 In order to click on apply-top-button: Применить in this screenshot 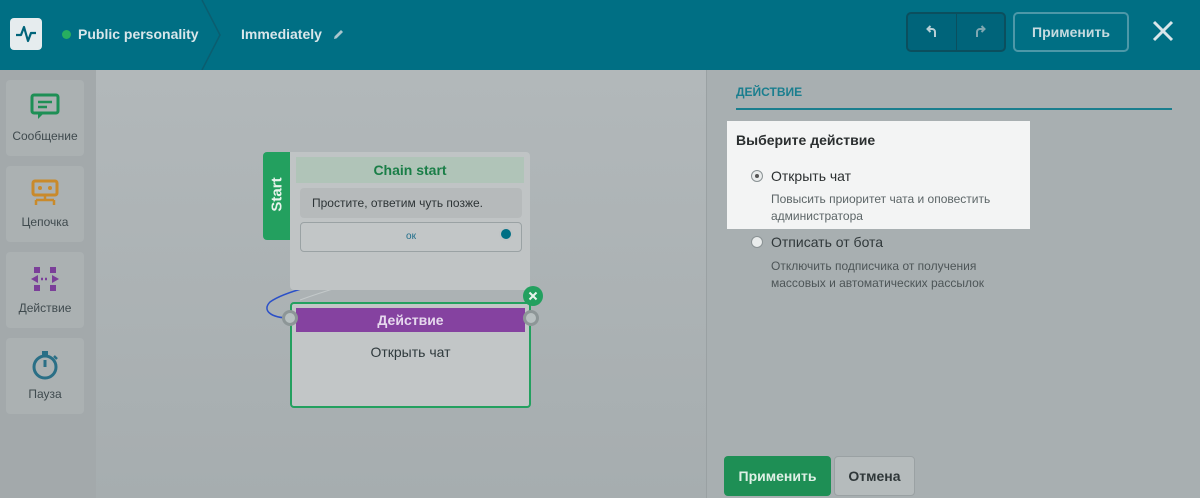, I will do `click(1071, 32)`.